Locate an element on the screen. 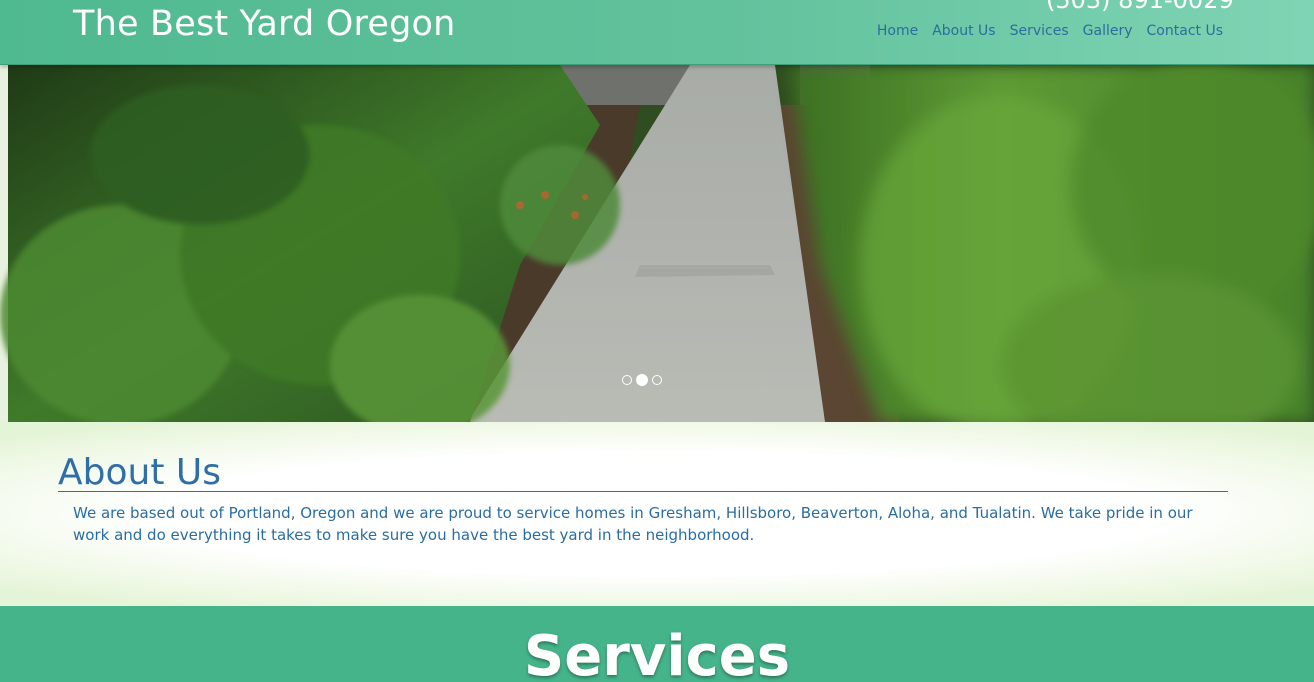 Image resolution: width=1314 pixels, height=682 pixels. slider-dots is located at coordinates (642, 380).